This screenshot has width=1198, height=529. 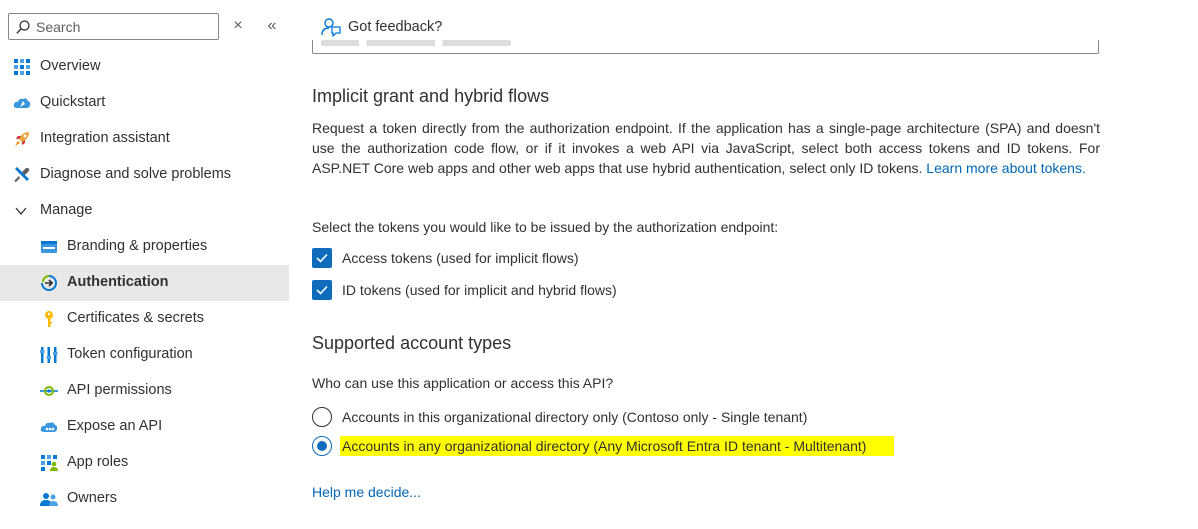 I want to click on implicit-grant-heading: Implicit grant and hybrid flows, so click(x=431, y=96).